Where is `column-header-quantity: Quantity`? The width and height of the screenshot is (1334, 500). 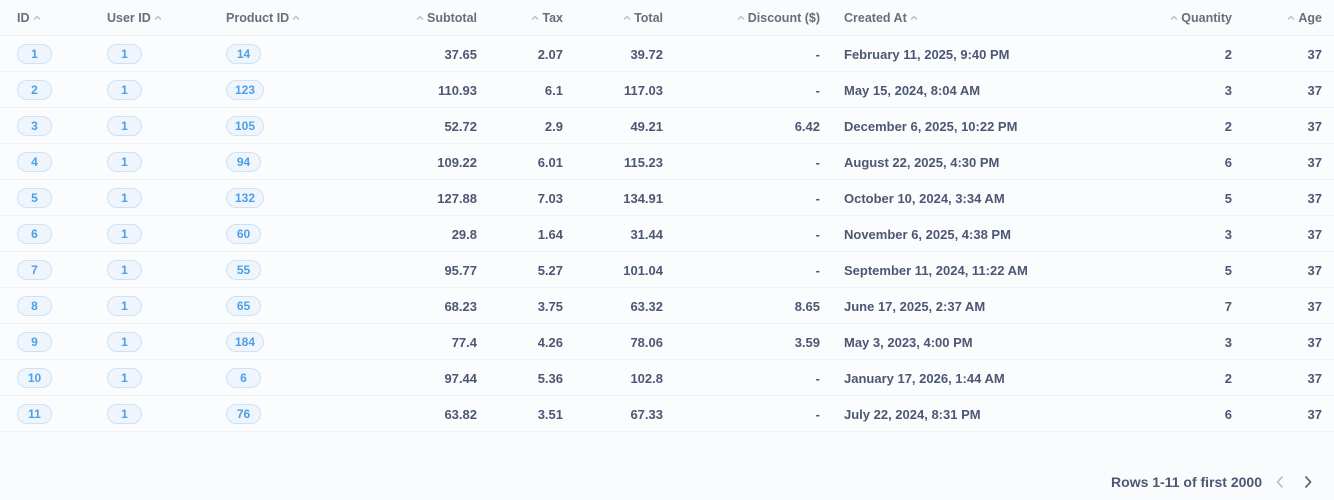
column-header-quantity: Quantity is located at coordinates (1199, 18).